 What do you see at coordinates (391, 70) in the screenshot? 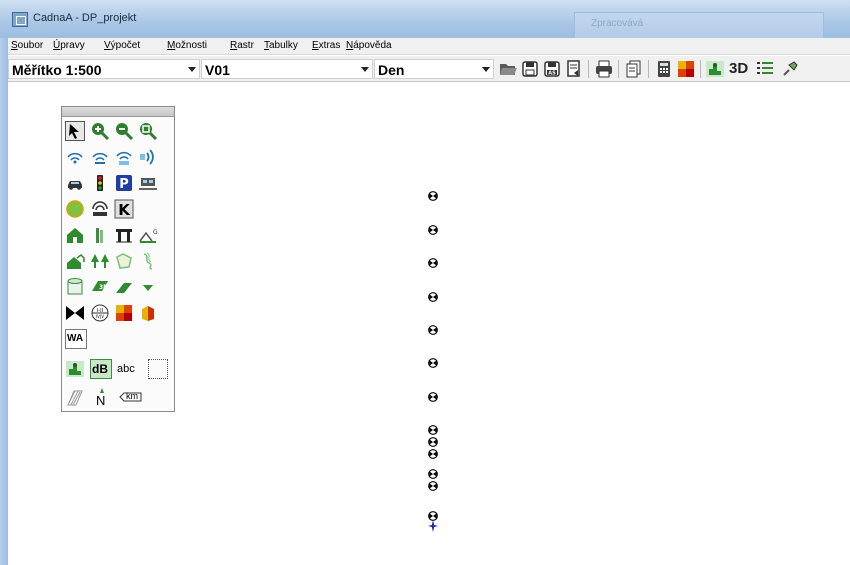
I see `period-value: Den` at bounding box center [391, 70].